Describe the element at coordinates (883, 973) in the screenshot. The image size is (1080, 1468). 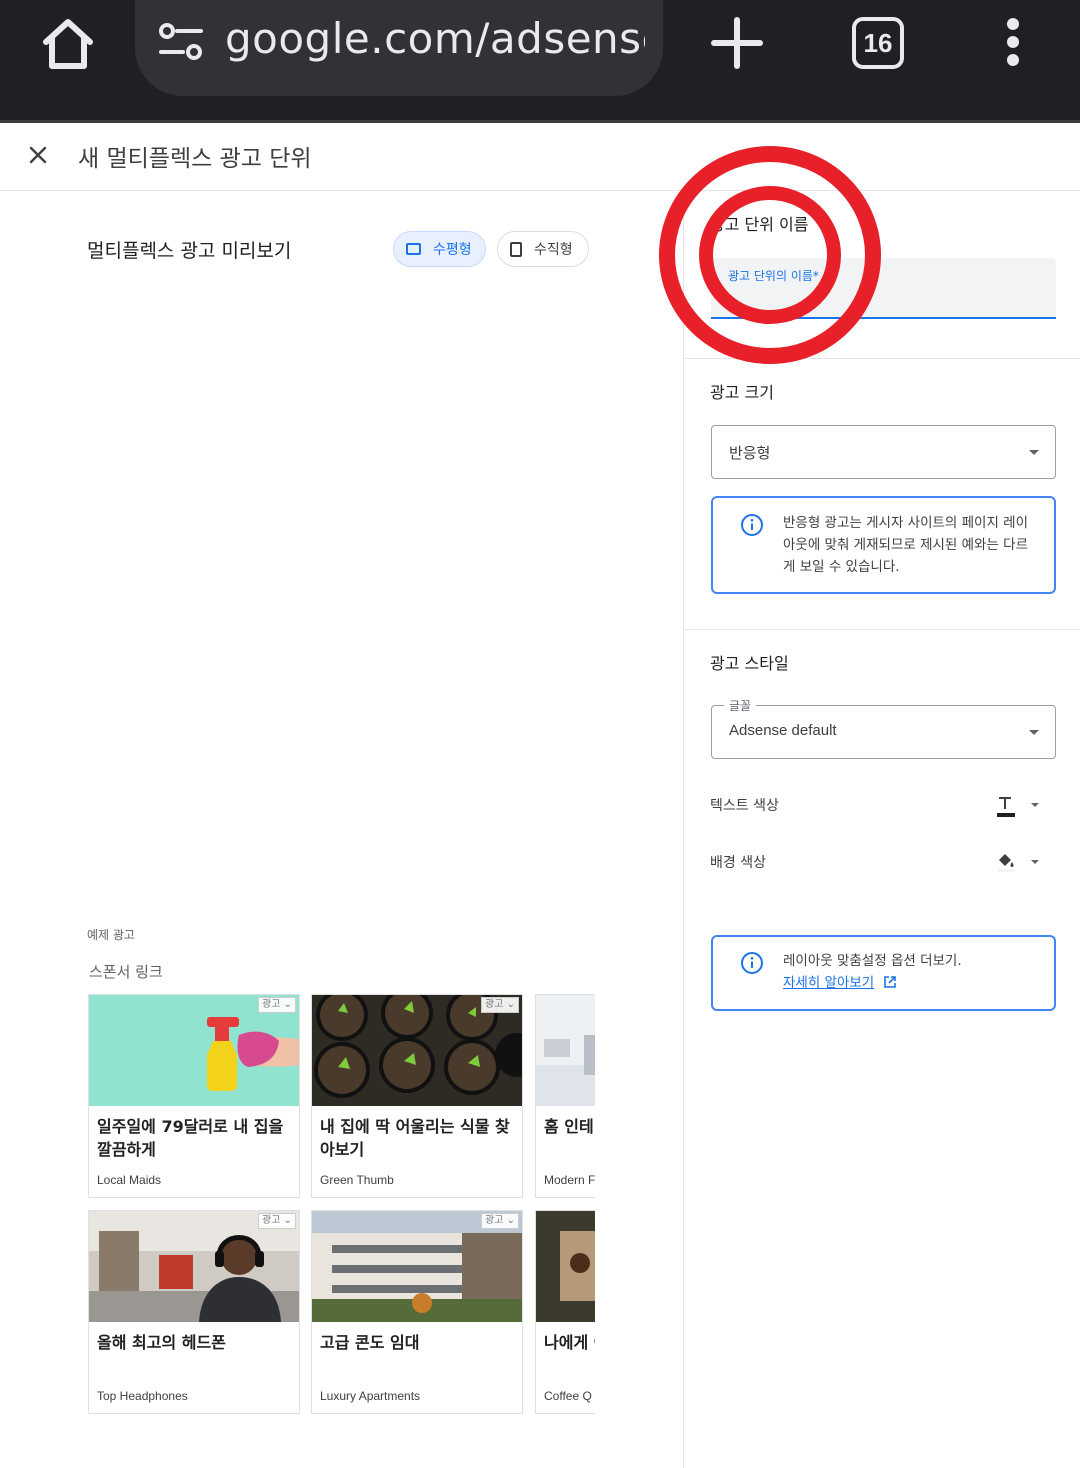
I see `layout-info-box: 레이아웃 맞춤설정 옵션 더보기. 자세히 알아보기` at that location.